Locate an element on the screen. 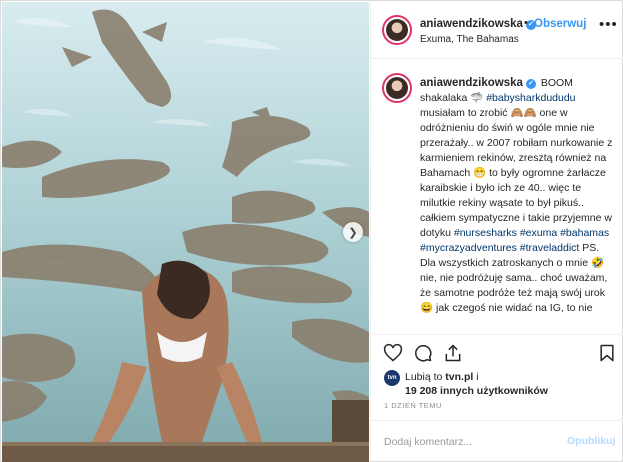 This screenshot has height=462, width=623. follow-button: Obserwuj is located at coordinates (560, 24).